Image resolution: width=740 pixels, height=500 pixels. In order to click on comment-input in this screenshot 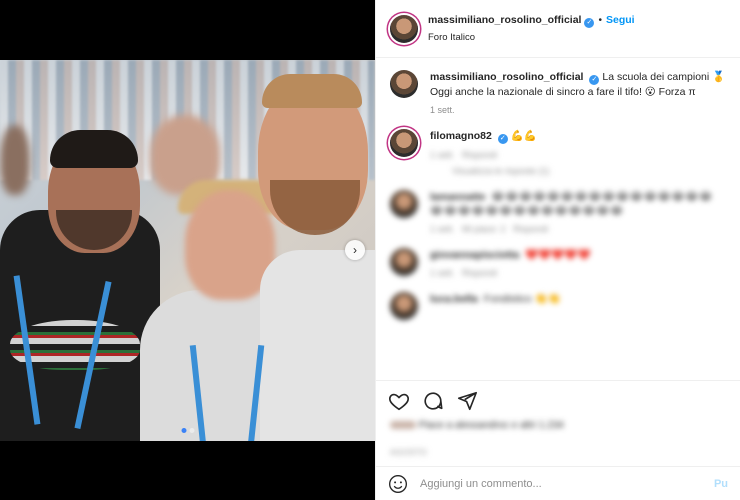, I will do `click(567, 483)`.